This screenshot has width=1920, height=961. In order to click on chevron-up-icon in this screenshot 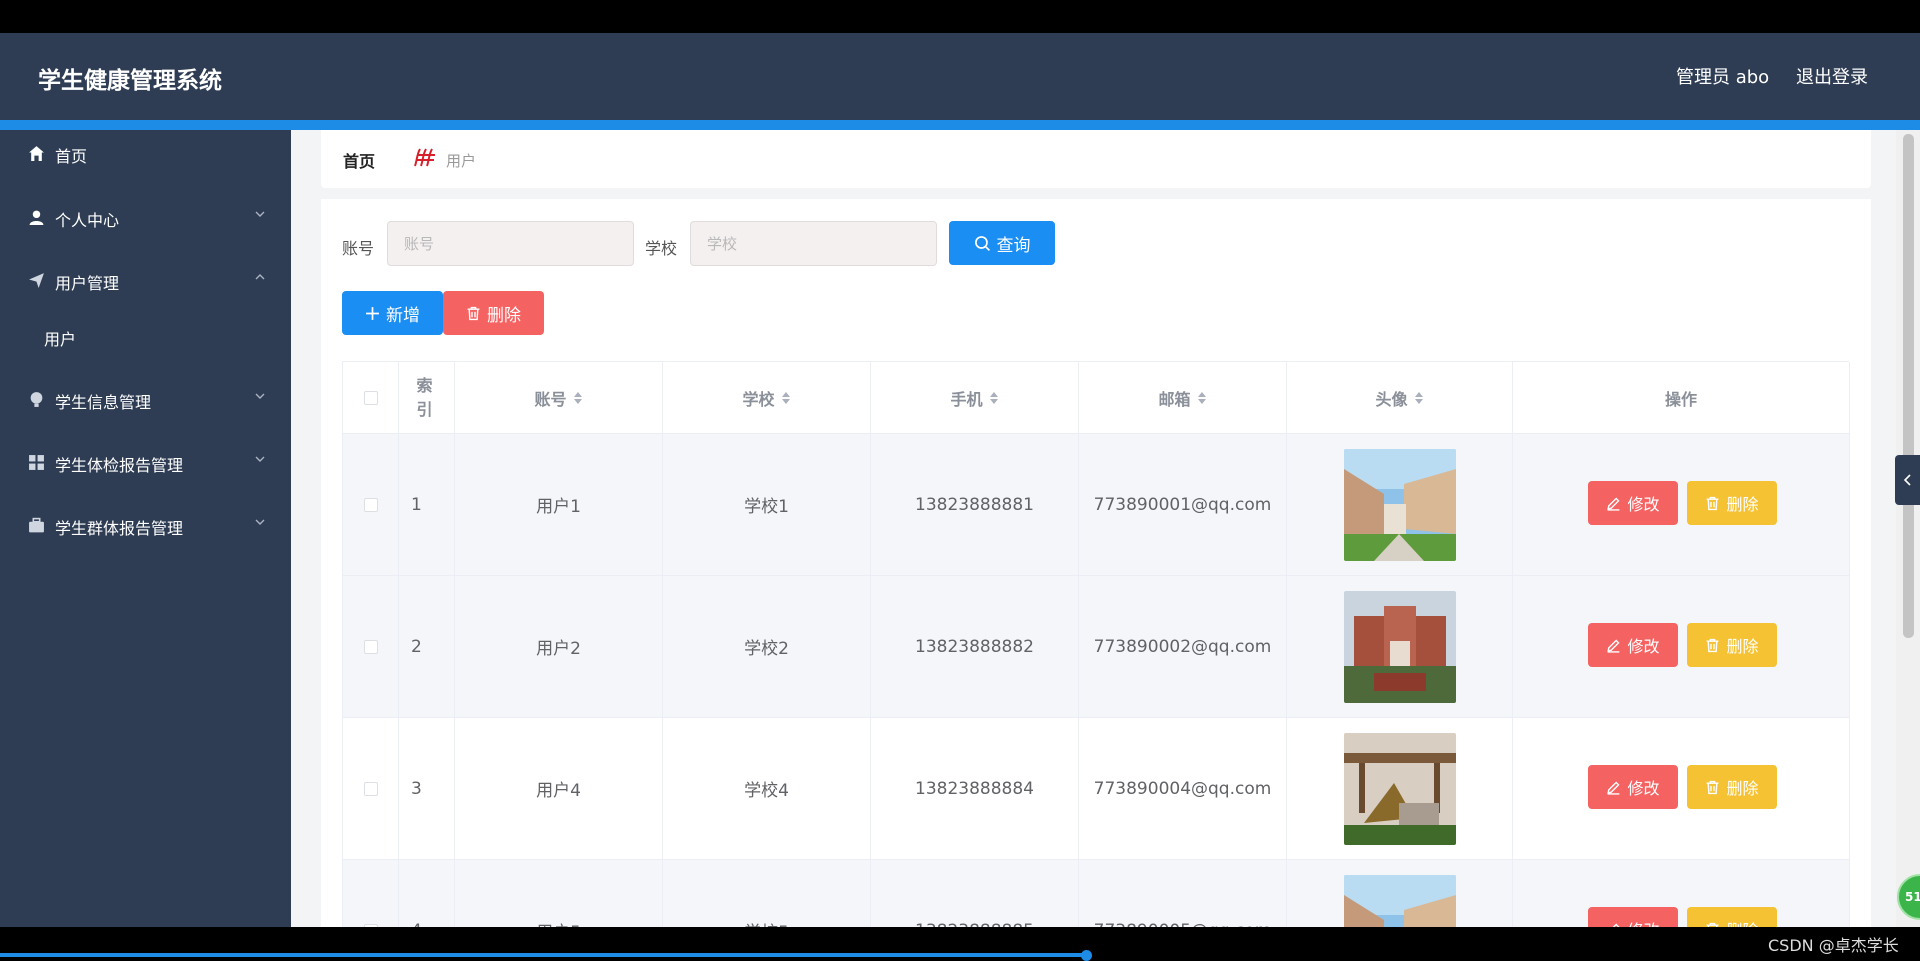, I will do `click(260, 277)`.